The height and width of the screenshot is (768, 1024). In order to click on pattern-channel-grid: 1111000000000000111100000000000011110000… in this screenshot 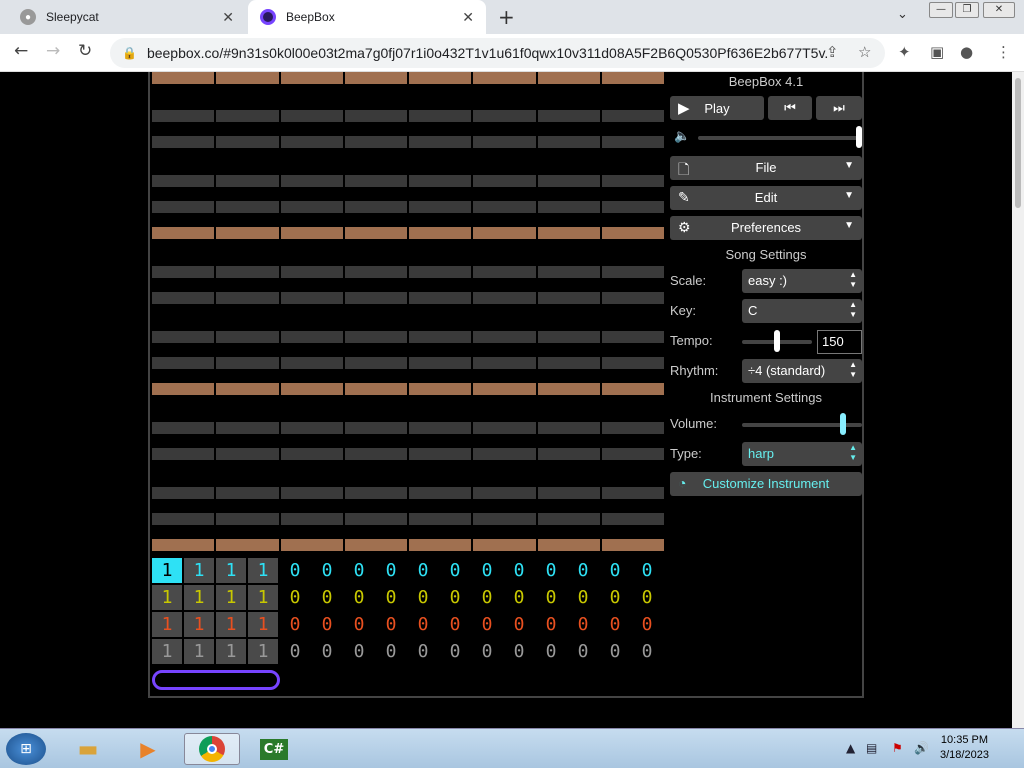, I will do `click(408, 612)`.